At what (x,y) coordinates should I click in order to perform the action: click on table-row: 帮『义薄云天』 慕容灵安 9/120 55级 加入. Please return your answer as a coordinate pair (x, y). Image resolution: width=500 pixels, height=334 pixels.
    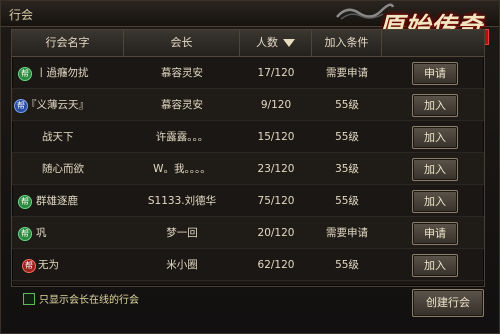
    Looking at the image, I should click on (248, 105).